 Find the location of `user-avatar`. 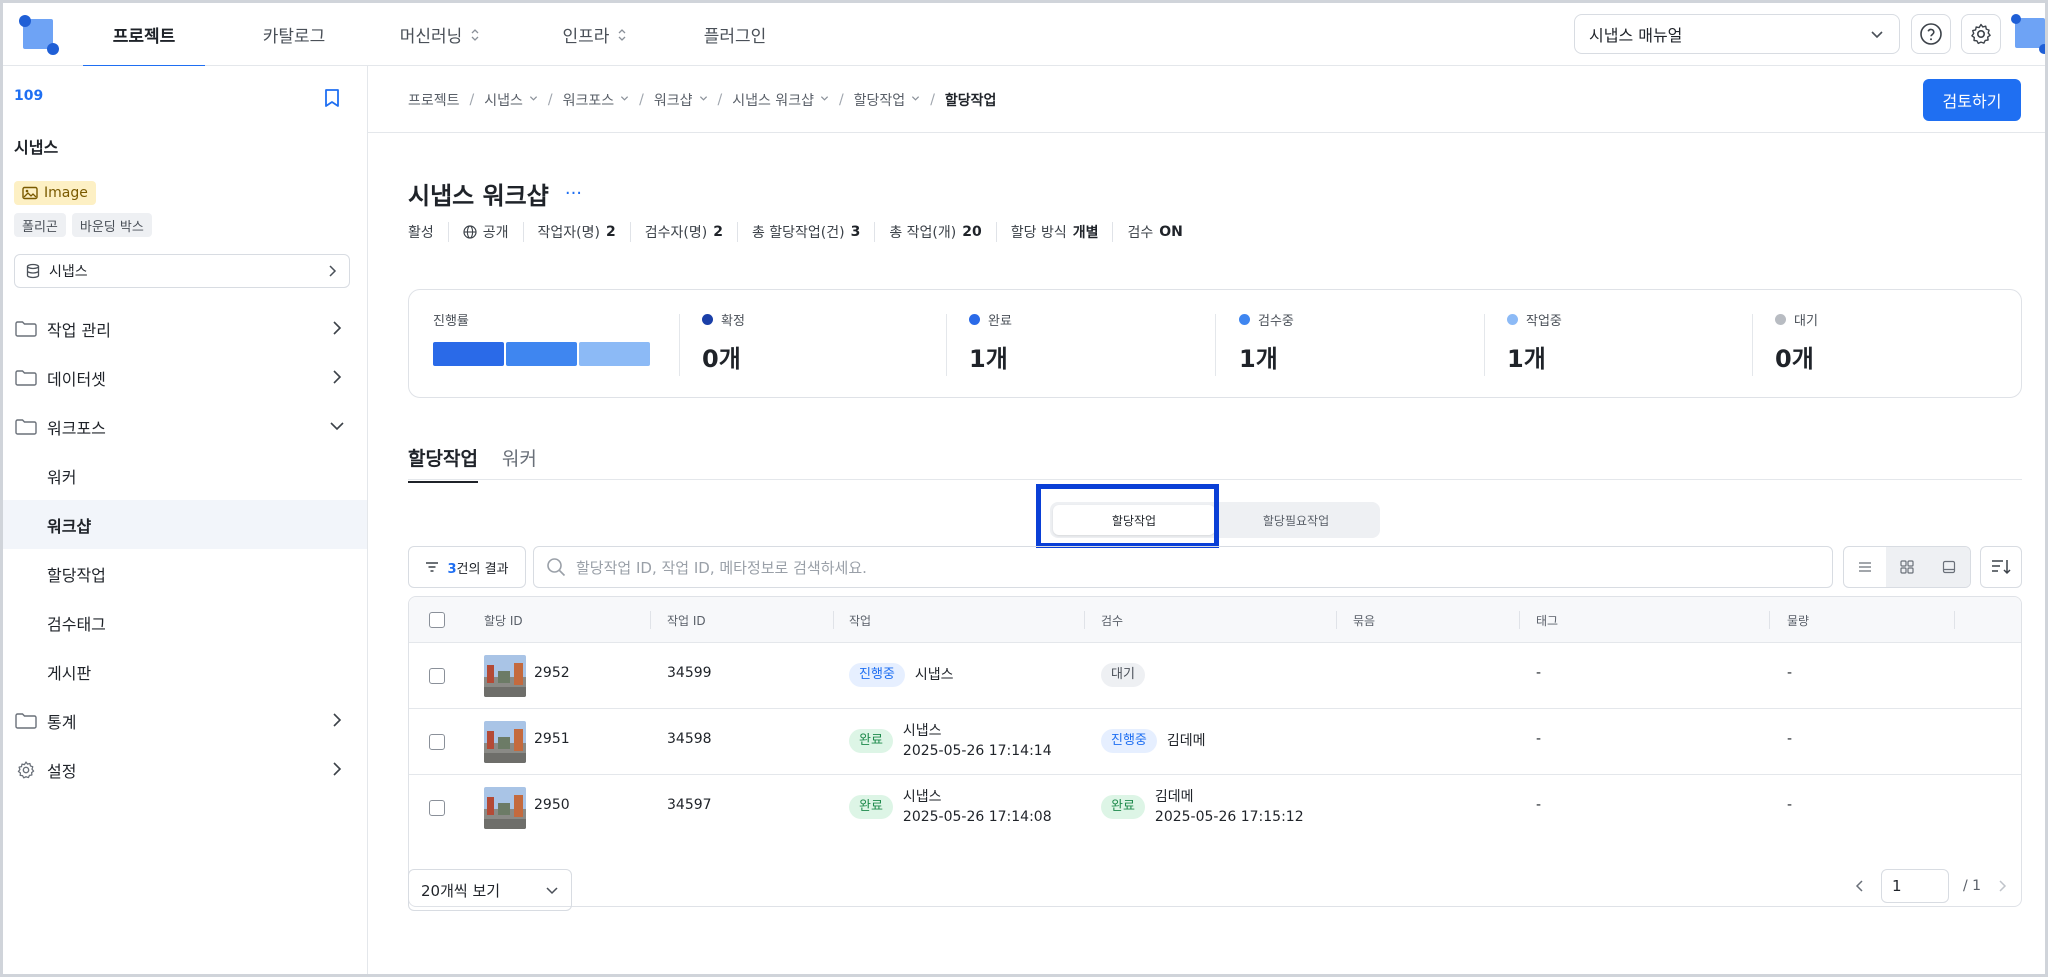

user-avatar is located at coordinates (2028, 34).